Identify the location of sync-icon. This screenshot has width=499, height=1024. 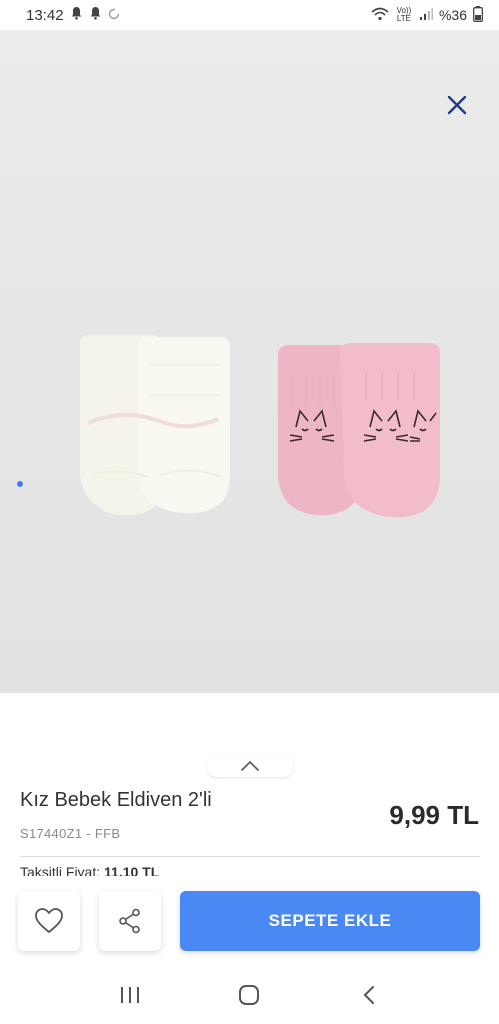
(114, 15).